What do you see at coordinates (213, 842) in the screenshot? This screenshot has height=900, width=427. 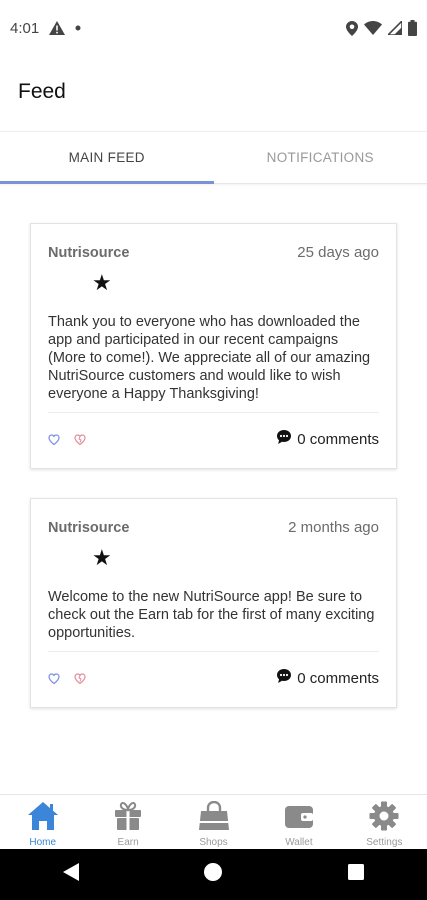 I see `nav-label: Shops` at bounding box center [213, 842].